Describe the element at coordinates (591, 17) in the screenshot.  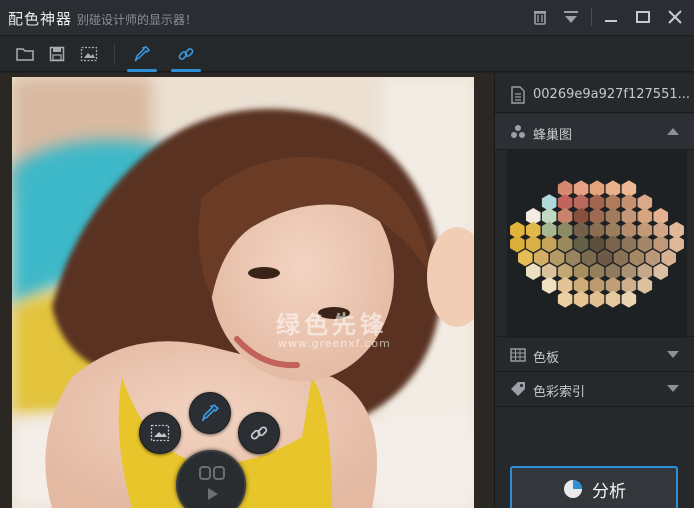
I see `titlebar-divider` at that location.